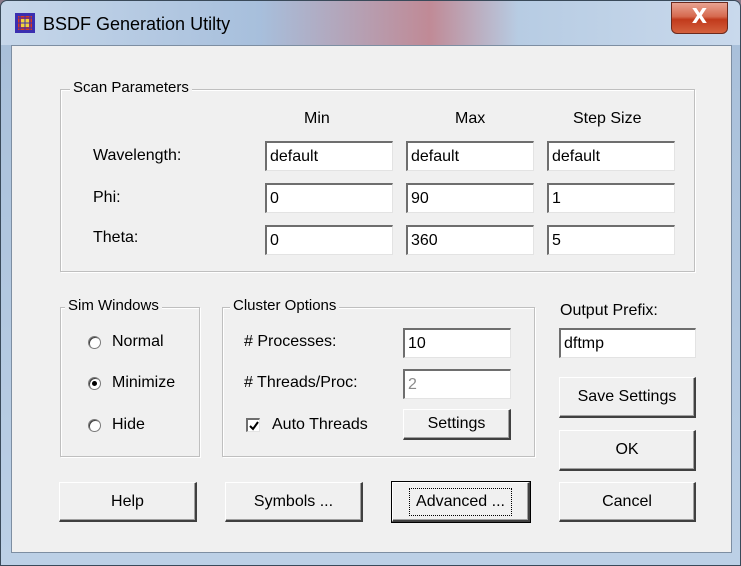 The image size is (741, 566). Describe the element at coordinates (470, 156) in the screenshot. I see `wavelength-max-input: default` at that location.